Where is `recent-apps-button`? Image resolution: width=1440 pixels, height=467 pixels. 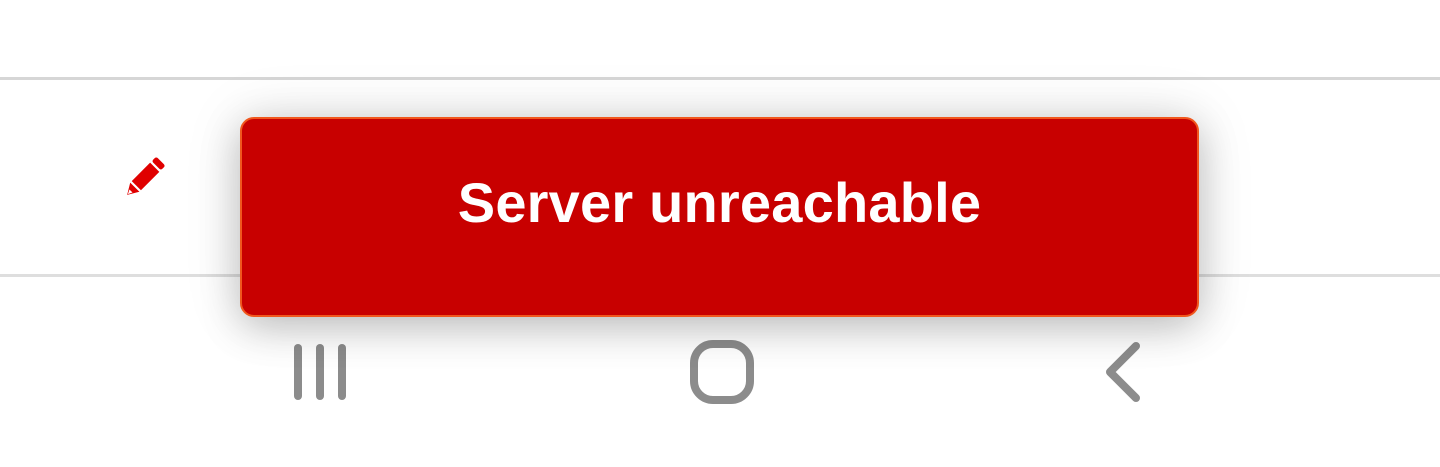
recent-apps-button is located at coordinates (320, 372).